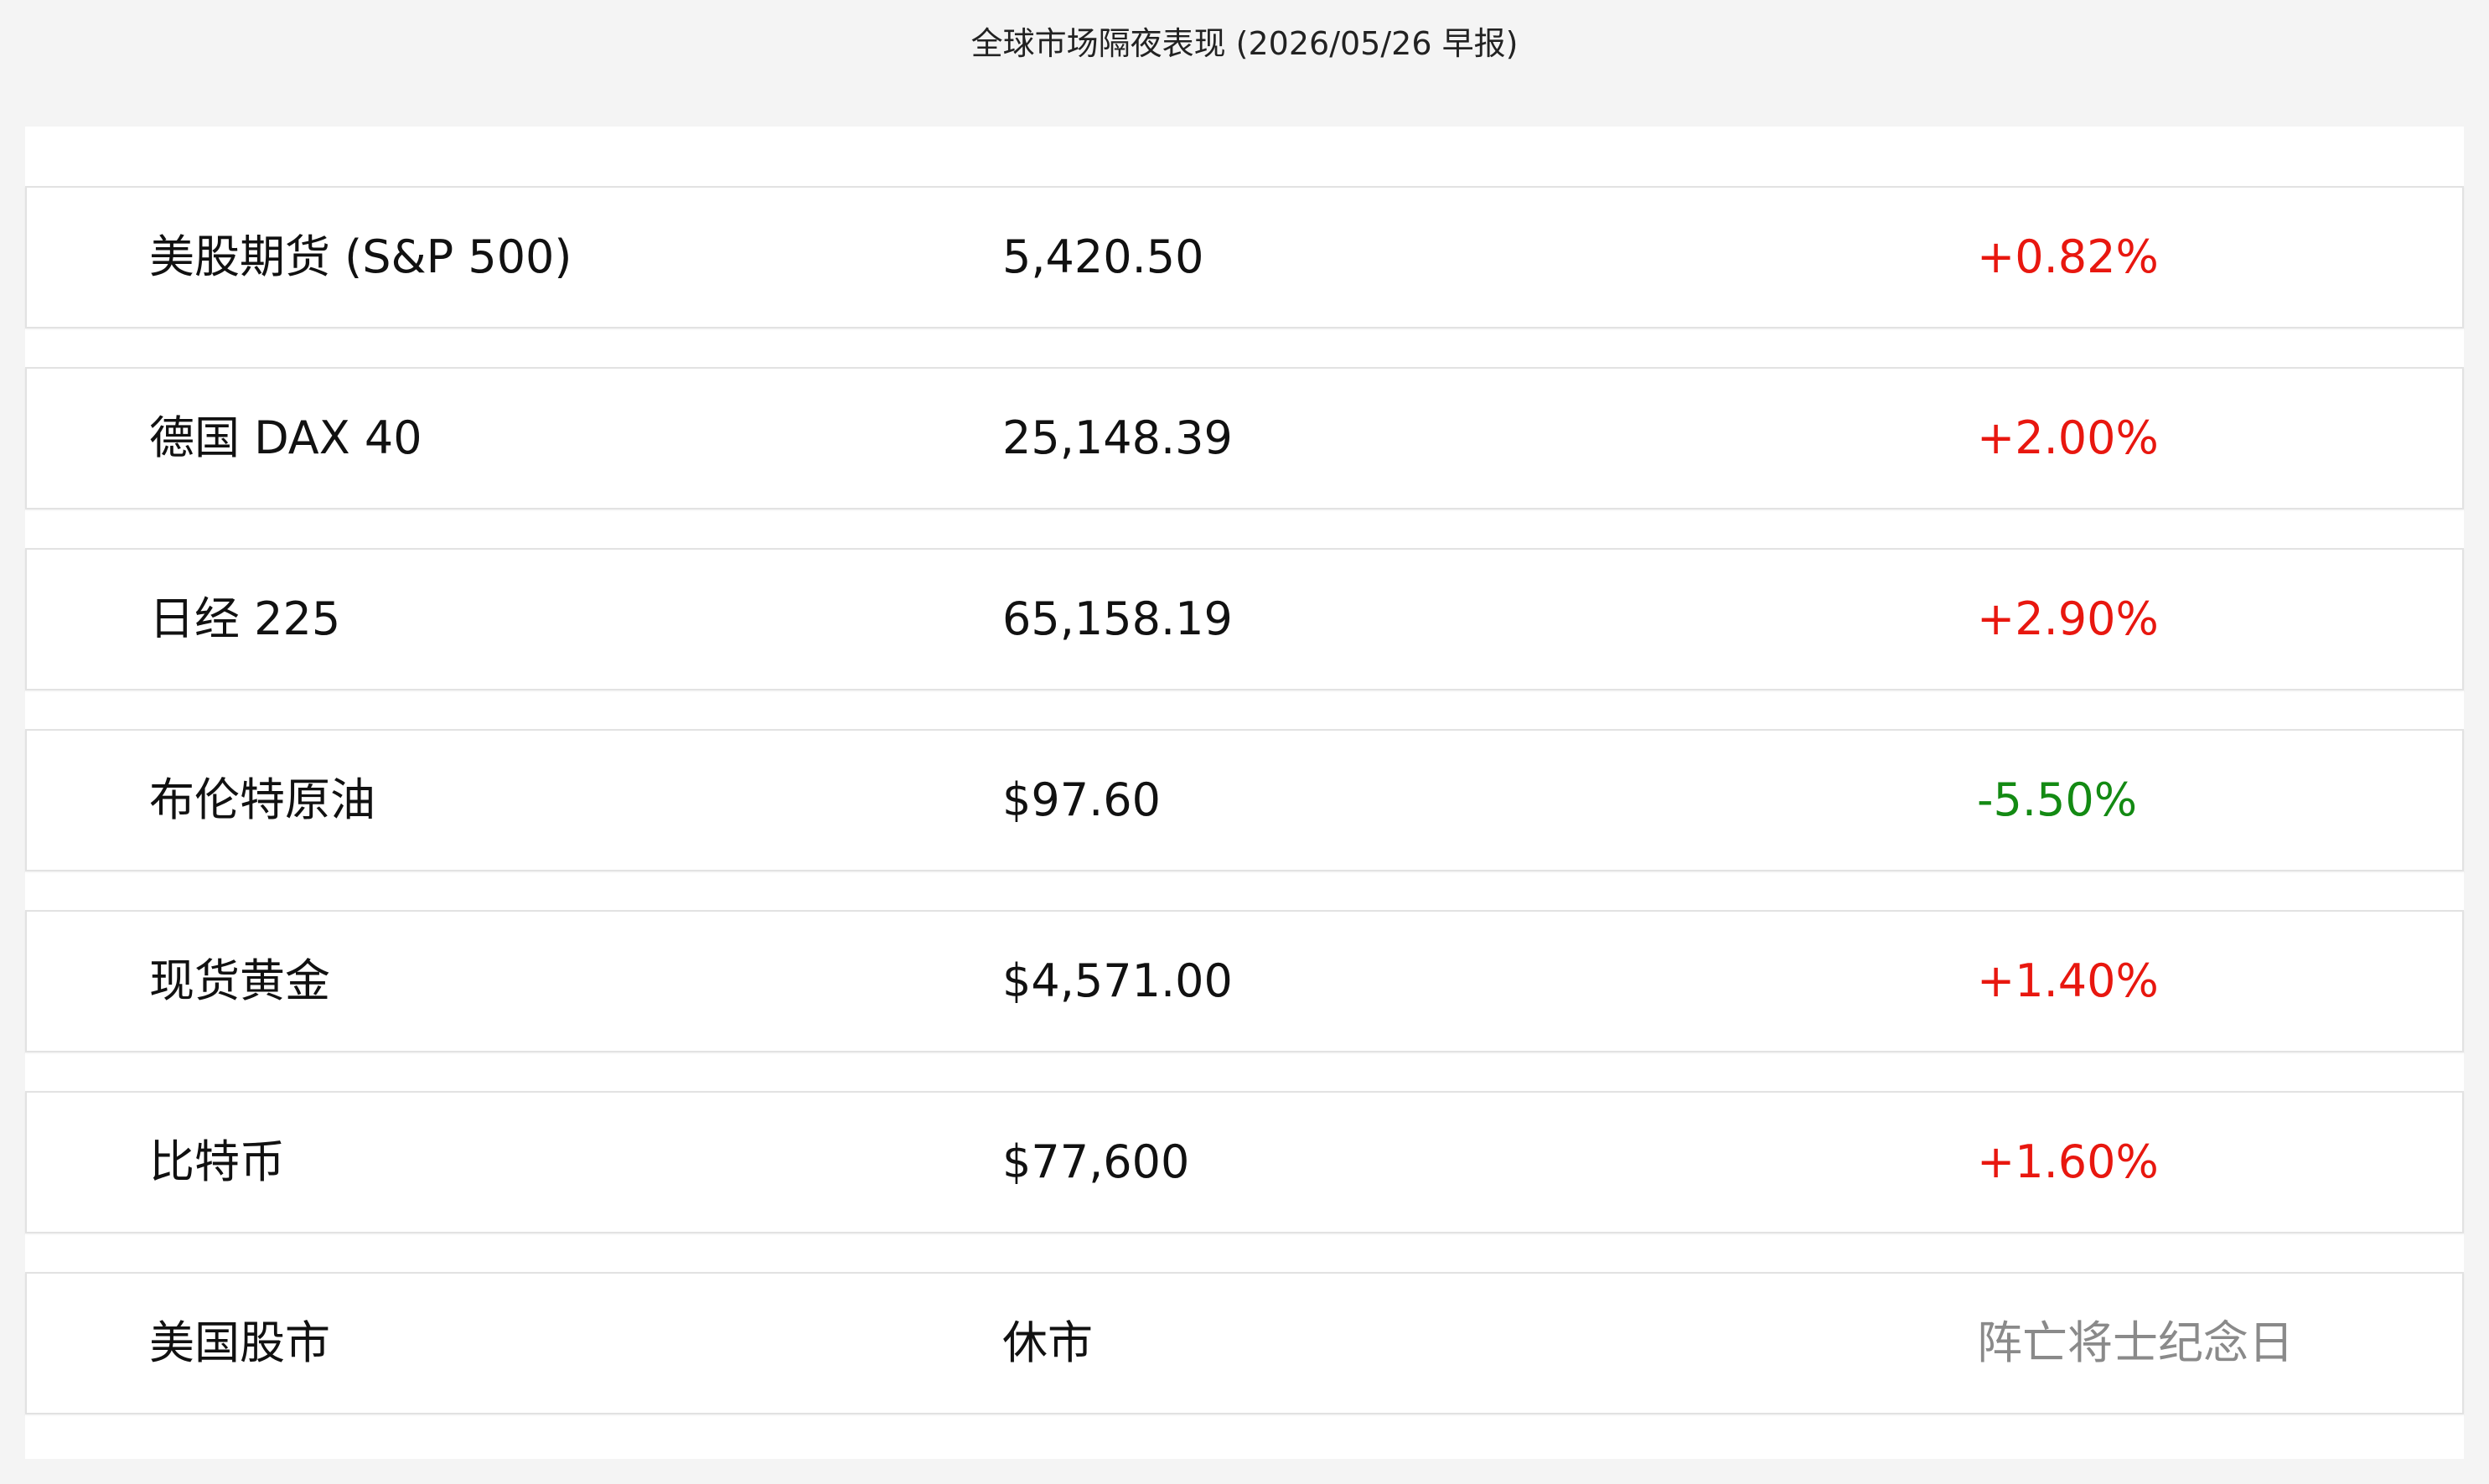  What do you see at coordinates (1245, 257) in the screenshot?
I see `table-row: 美股期货 (S&P 500) 5,420.50 +0.82%` at bounding box center [1245, 257].